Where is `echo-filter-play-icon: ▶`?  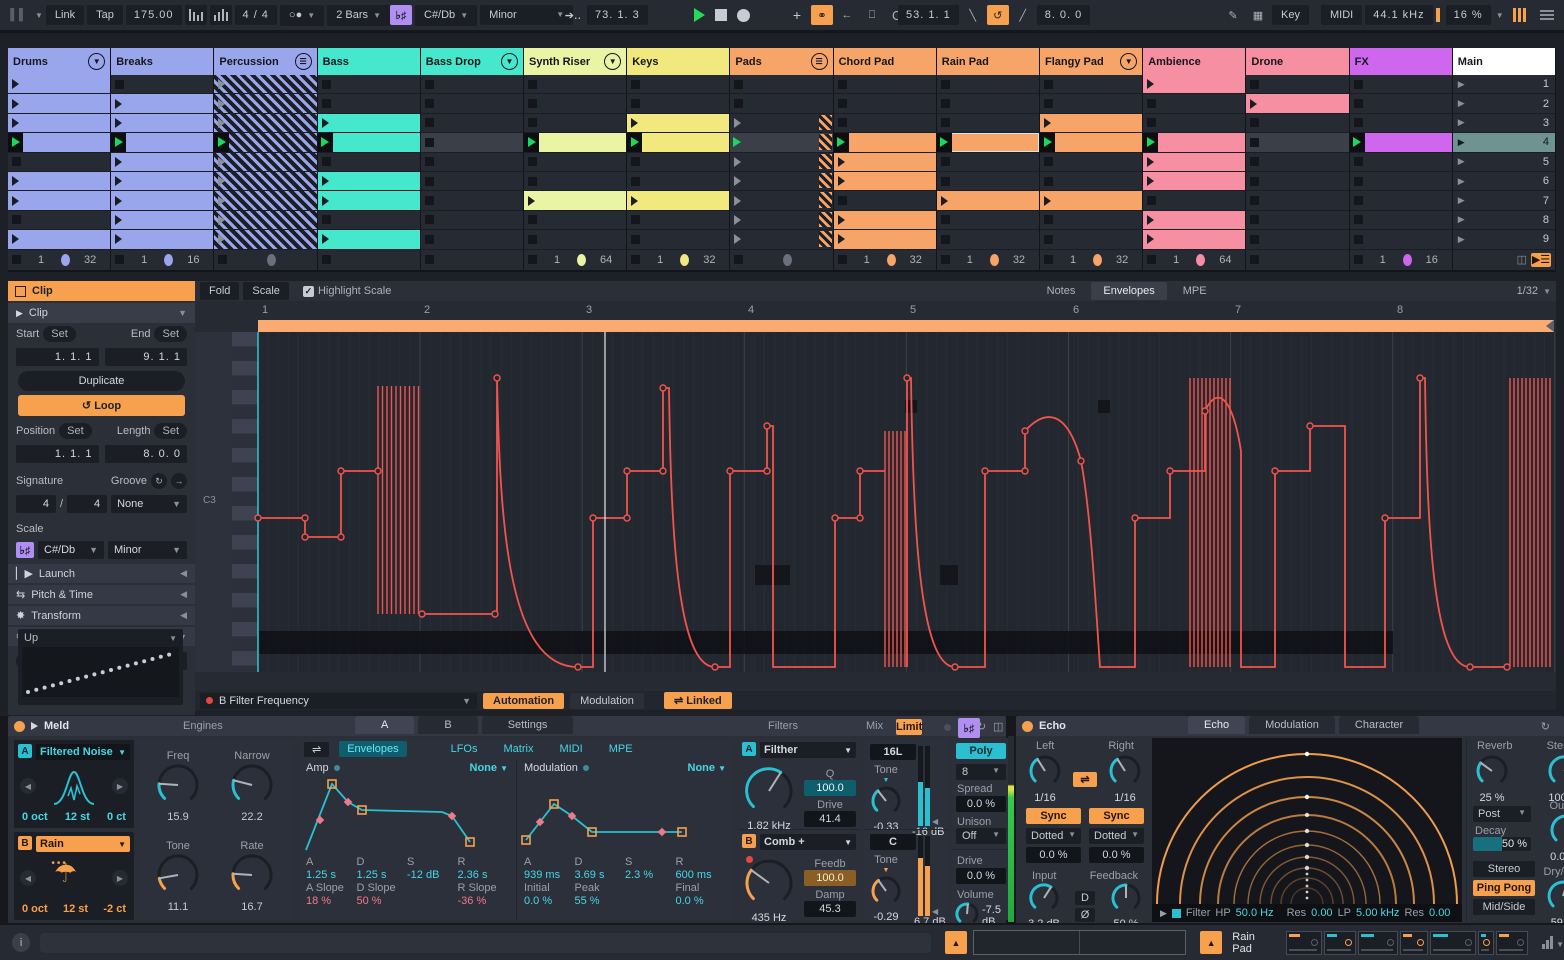 echo-filter-play-icon: ▶ is located at coordinates (1163, 913).